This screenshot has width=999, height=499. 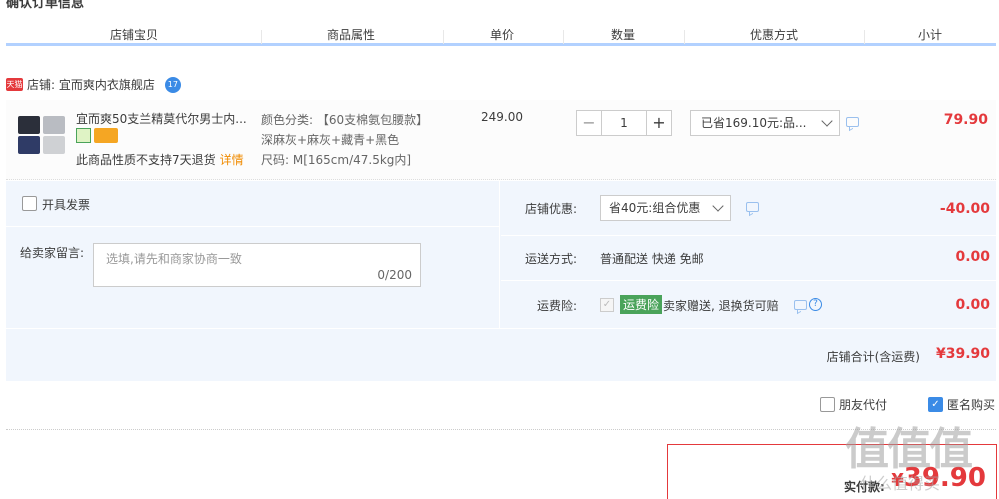 What do you see at coordinates (659, 123) in the screenshot?
I see `quantity-increase-button: +` at bounding box center [659, 123].